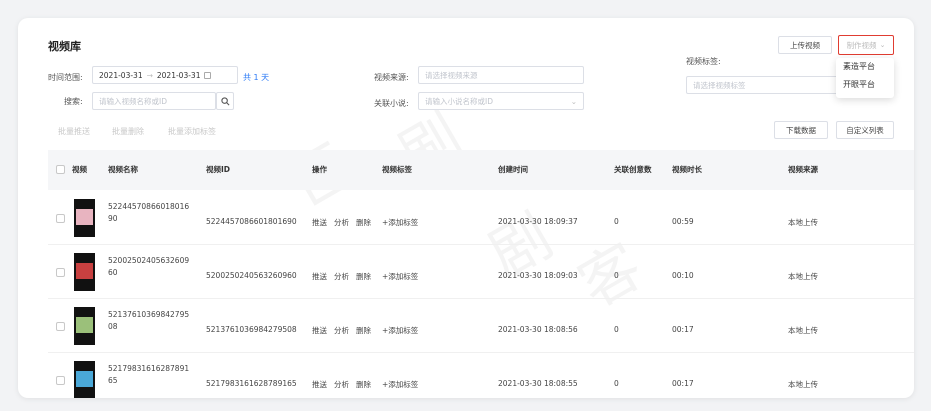 This screenshot has height=411, width=931. I want to click on video-id: 5217983161628789165, so click(251, 383).